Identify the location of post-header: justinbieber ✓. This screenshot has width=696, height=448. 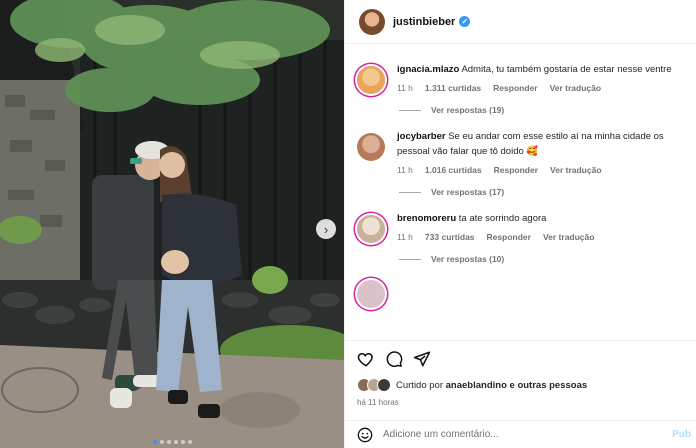
(520, 22).